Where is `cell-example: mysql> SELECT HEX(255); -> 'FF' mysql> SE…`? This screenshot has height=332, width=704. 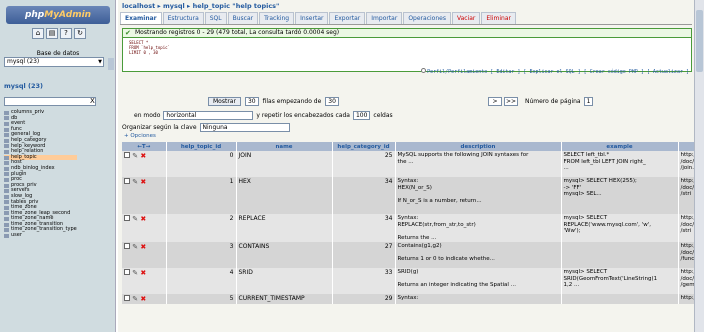
cell-example: mysql> SELECT HEX(255); -> 'FF' mysql> SE… is located at coordinates (620, 195).